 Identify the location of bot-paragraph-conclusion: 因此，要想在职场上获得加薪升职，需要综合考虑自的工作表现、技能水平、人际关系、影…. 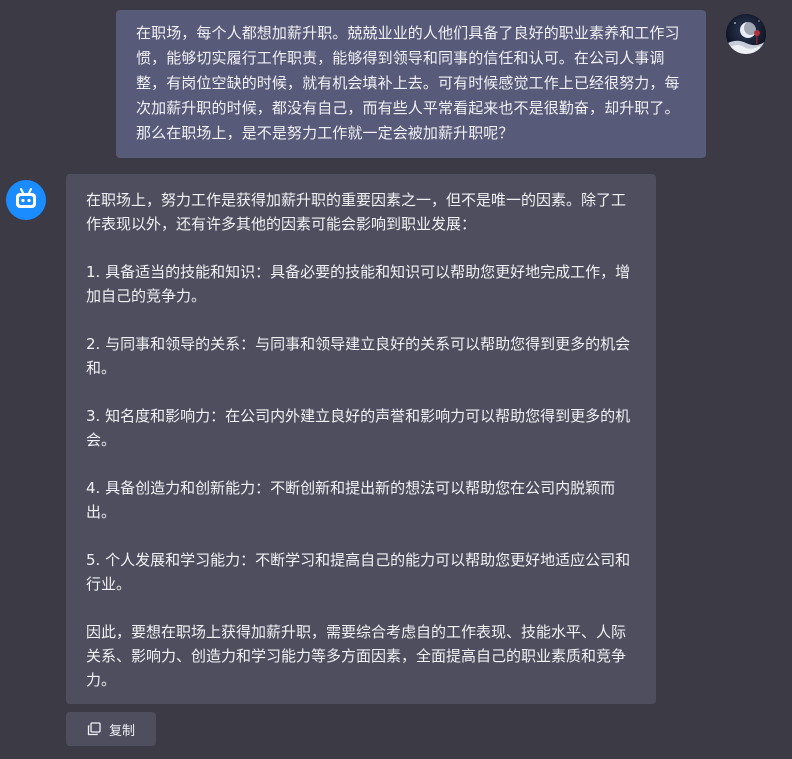
(356, 656).